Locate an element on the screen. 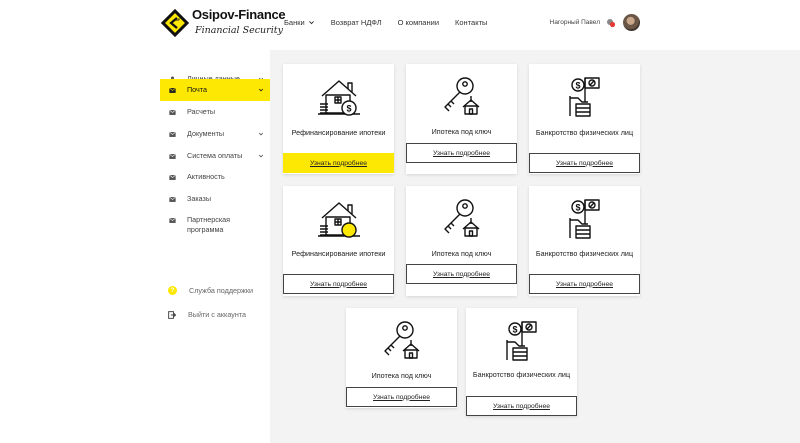  sidebar-item-label: Почта is located at coordinates (197, 89).